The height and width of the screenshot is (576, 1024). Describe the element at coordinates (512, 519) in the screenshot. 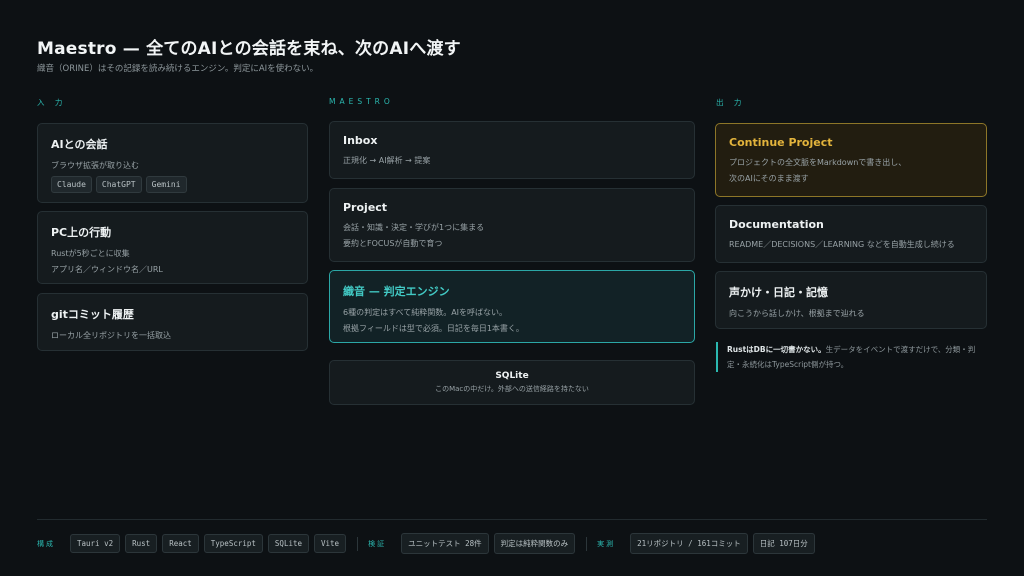

I see `footer-divider` at that location.